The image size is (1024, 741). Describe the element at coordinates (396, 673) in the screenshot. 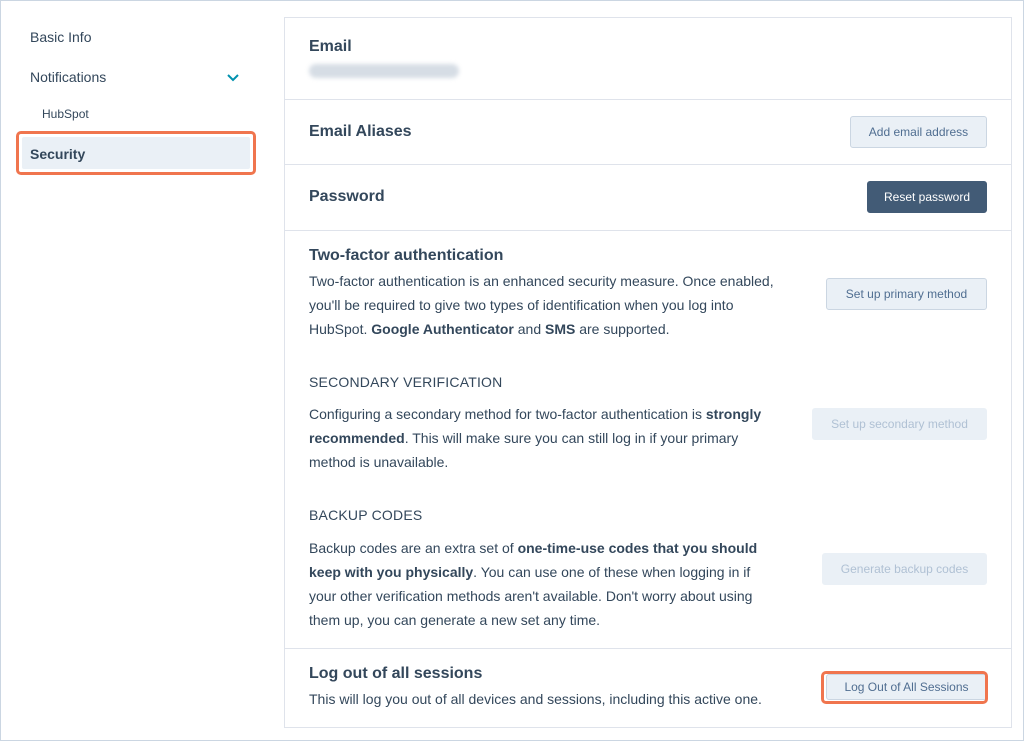

I see `section-title: Log out of all sessions` at that location.